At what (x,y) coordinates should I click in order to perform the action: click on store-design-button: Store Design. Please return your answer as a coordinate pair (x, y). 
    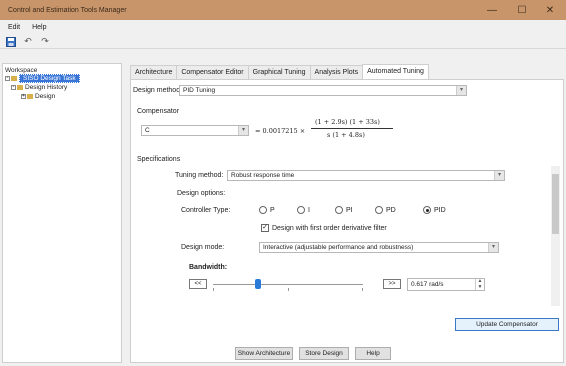
    Looking at the image, I should click on (324, 353).